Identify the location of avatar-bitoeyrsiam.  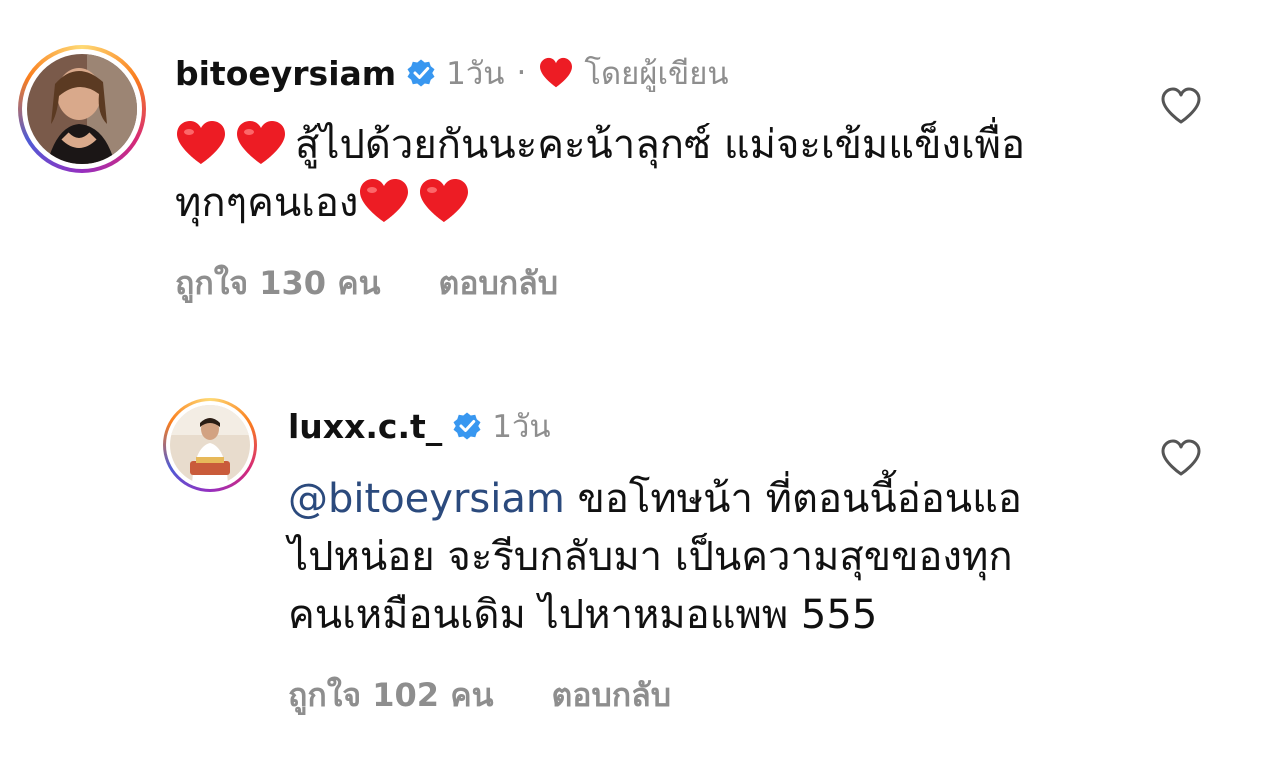
(82, 109).